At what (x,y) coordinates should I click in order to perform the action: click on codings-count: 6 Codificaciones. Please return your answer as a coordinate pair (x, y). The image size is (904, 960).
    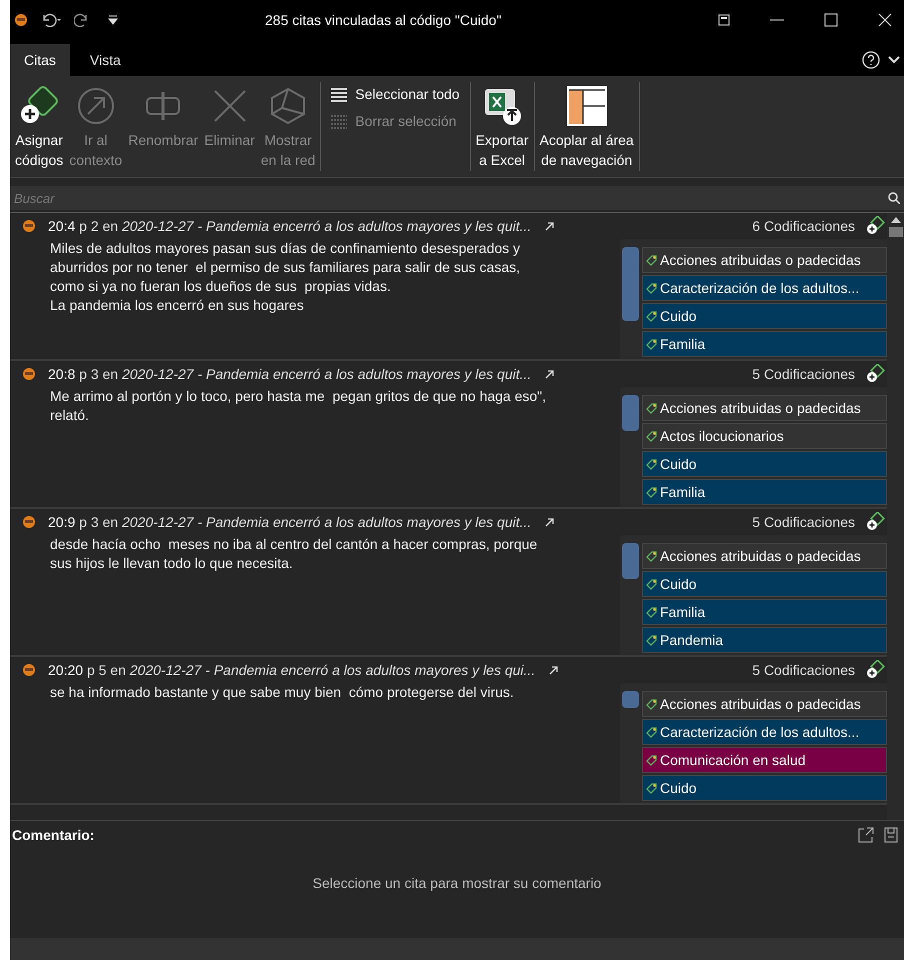
    Looking at the image, I should click on (803, 226).